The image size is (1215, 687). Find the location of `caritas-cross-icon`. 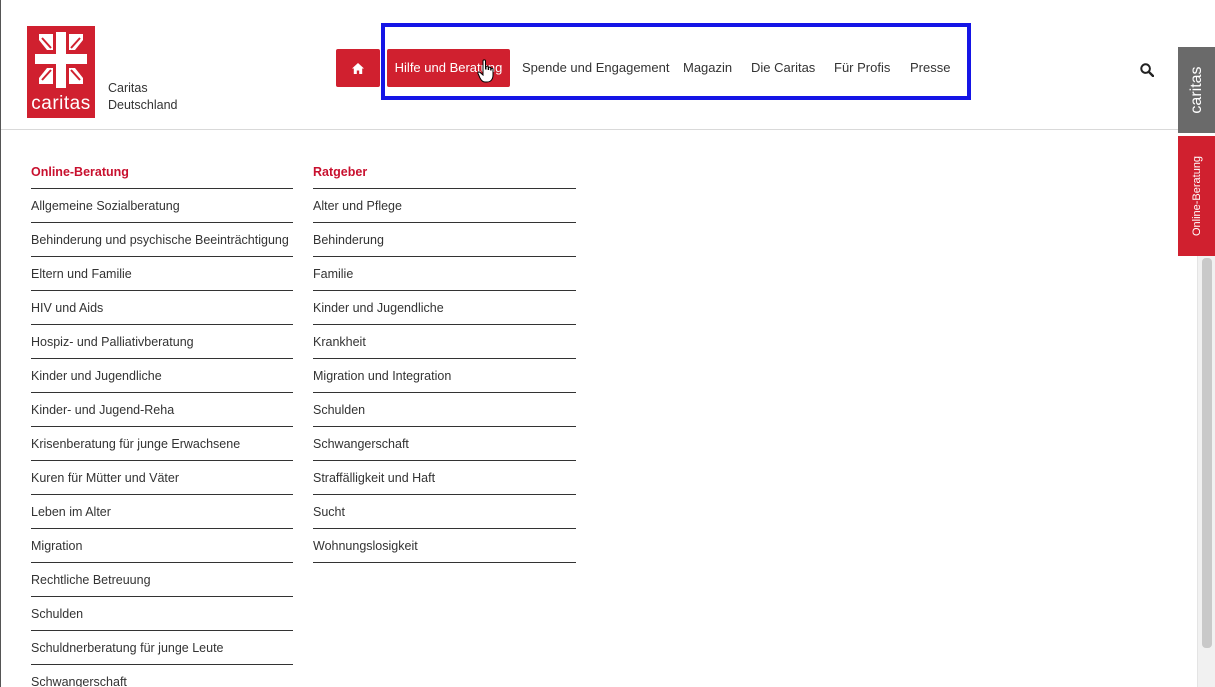

caritas-cross-icon is located at coordinates (61, 59).